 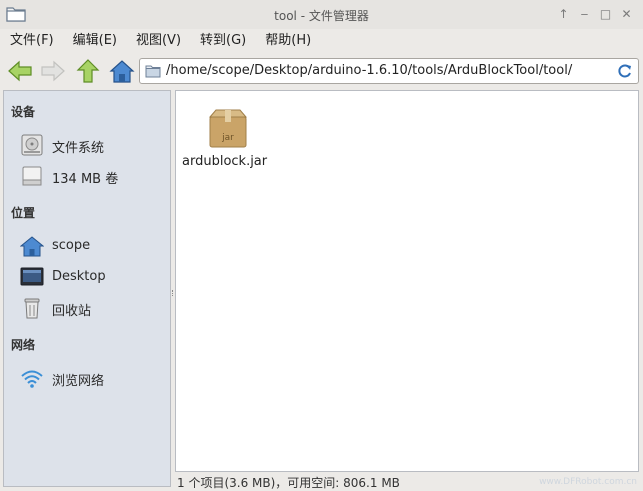 I want to click on menu-file: 文件(F), so click(x=31, y=41).